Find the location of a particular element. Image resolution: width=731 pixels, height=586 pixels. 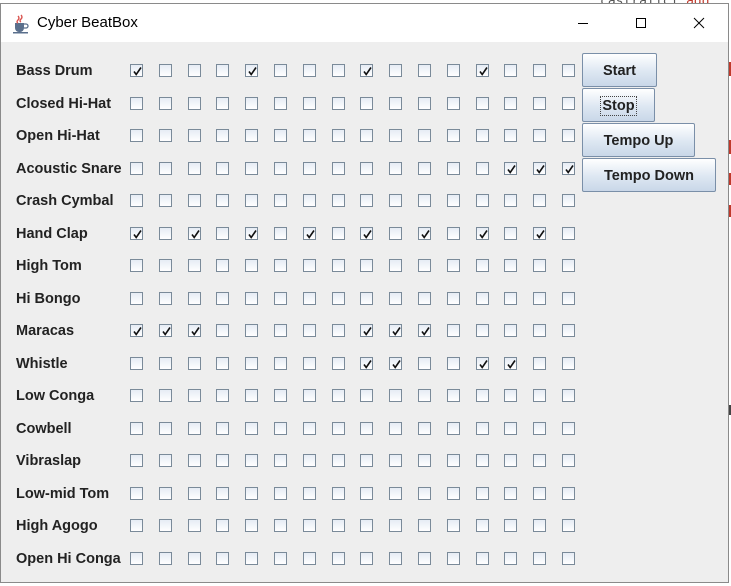

tempo-down-button: Tempo Down is located at coordinates (649, 175).